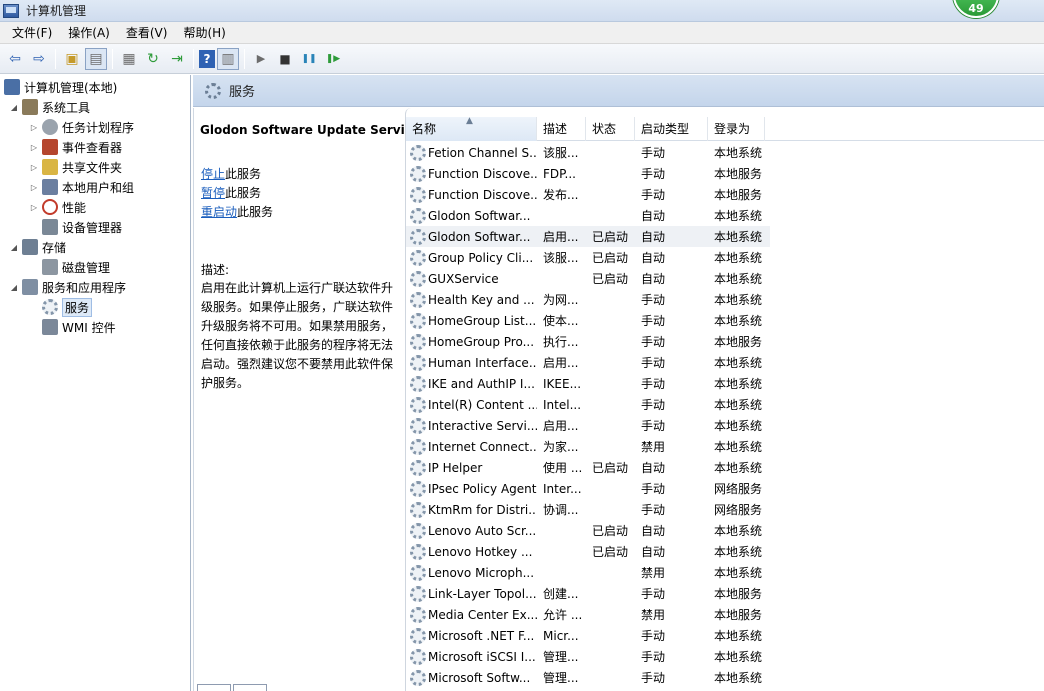  I want to click on table-row: IPsec Policy Agent Inter... 手动 网络服务, so click(588, 488).